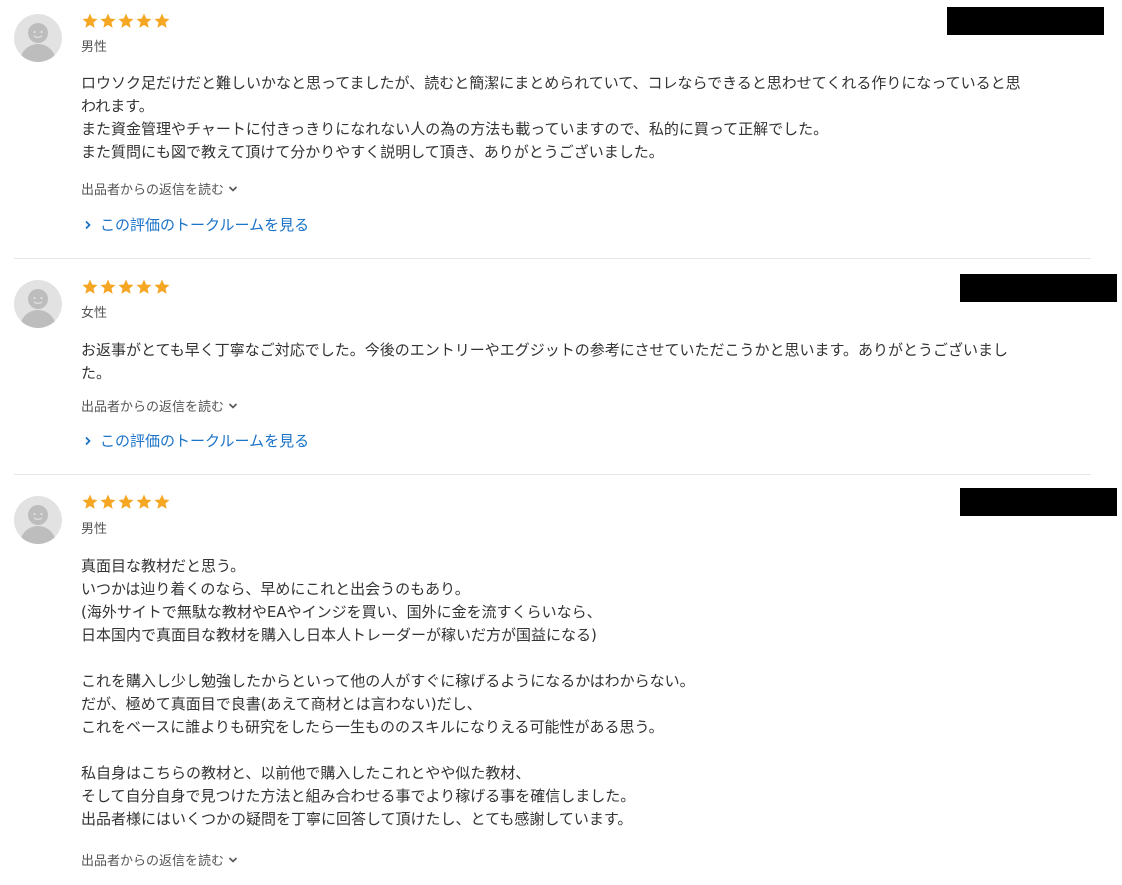 The height and width of the screenshot is (885, 1122). What do you see at coordinates (94, 313) in the screenshot?
I see `reviewer-gender: 女性` at bounding box center [94, 313].